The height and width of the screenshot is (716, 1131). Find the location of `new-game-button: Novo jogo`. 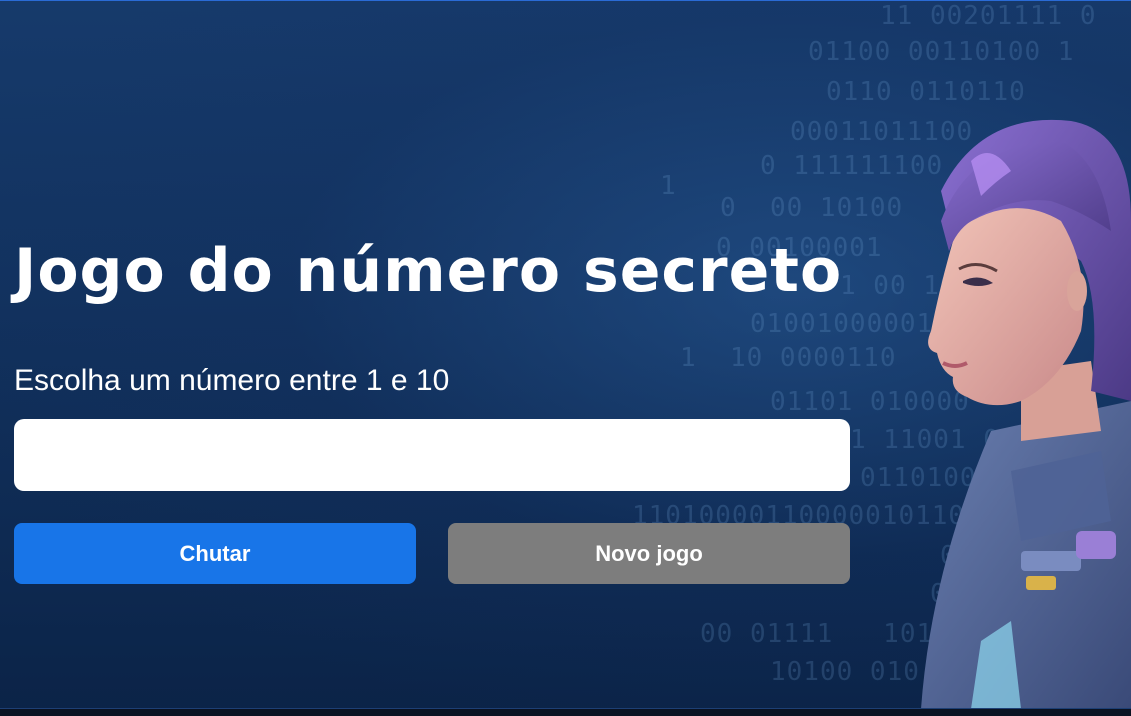

new-game-button: Novo jogo is located at coordinates (649, 553).